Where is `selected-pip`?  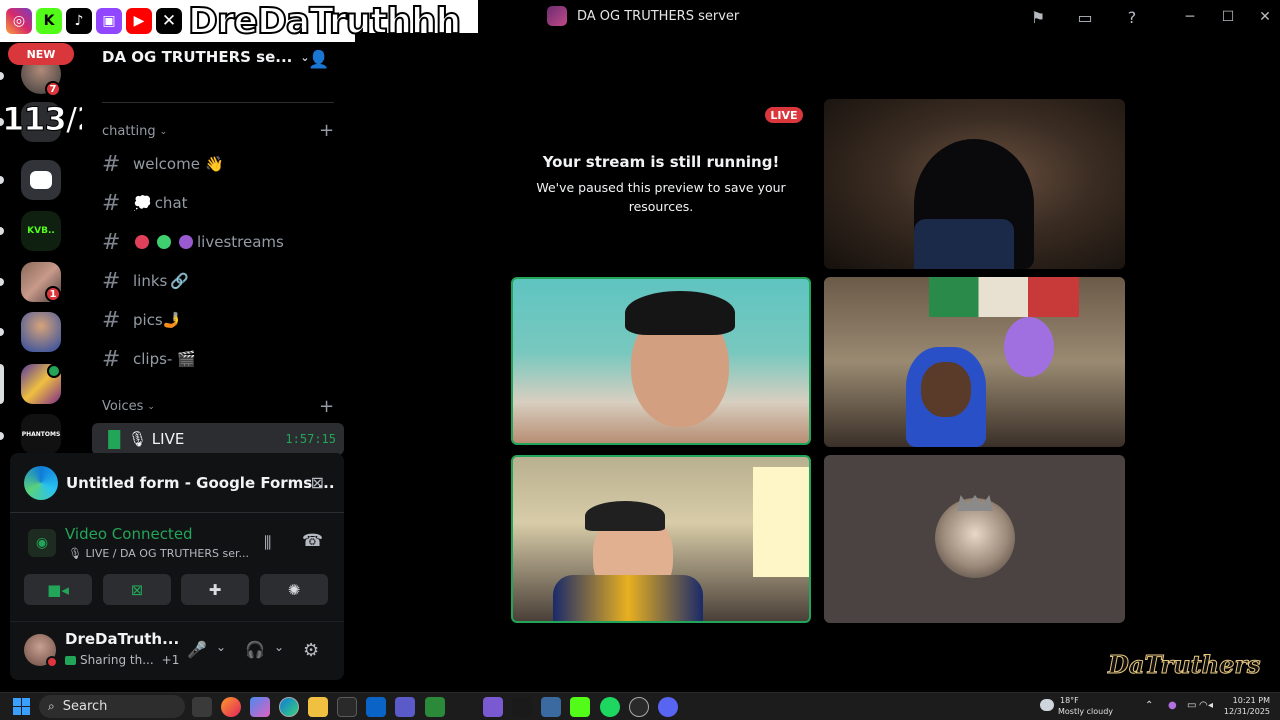
selected-pip is located at coordinates (2, 384).